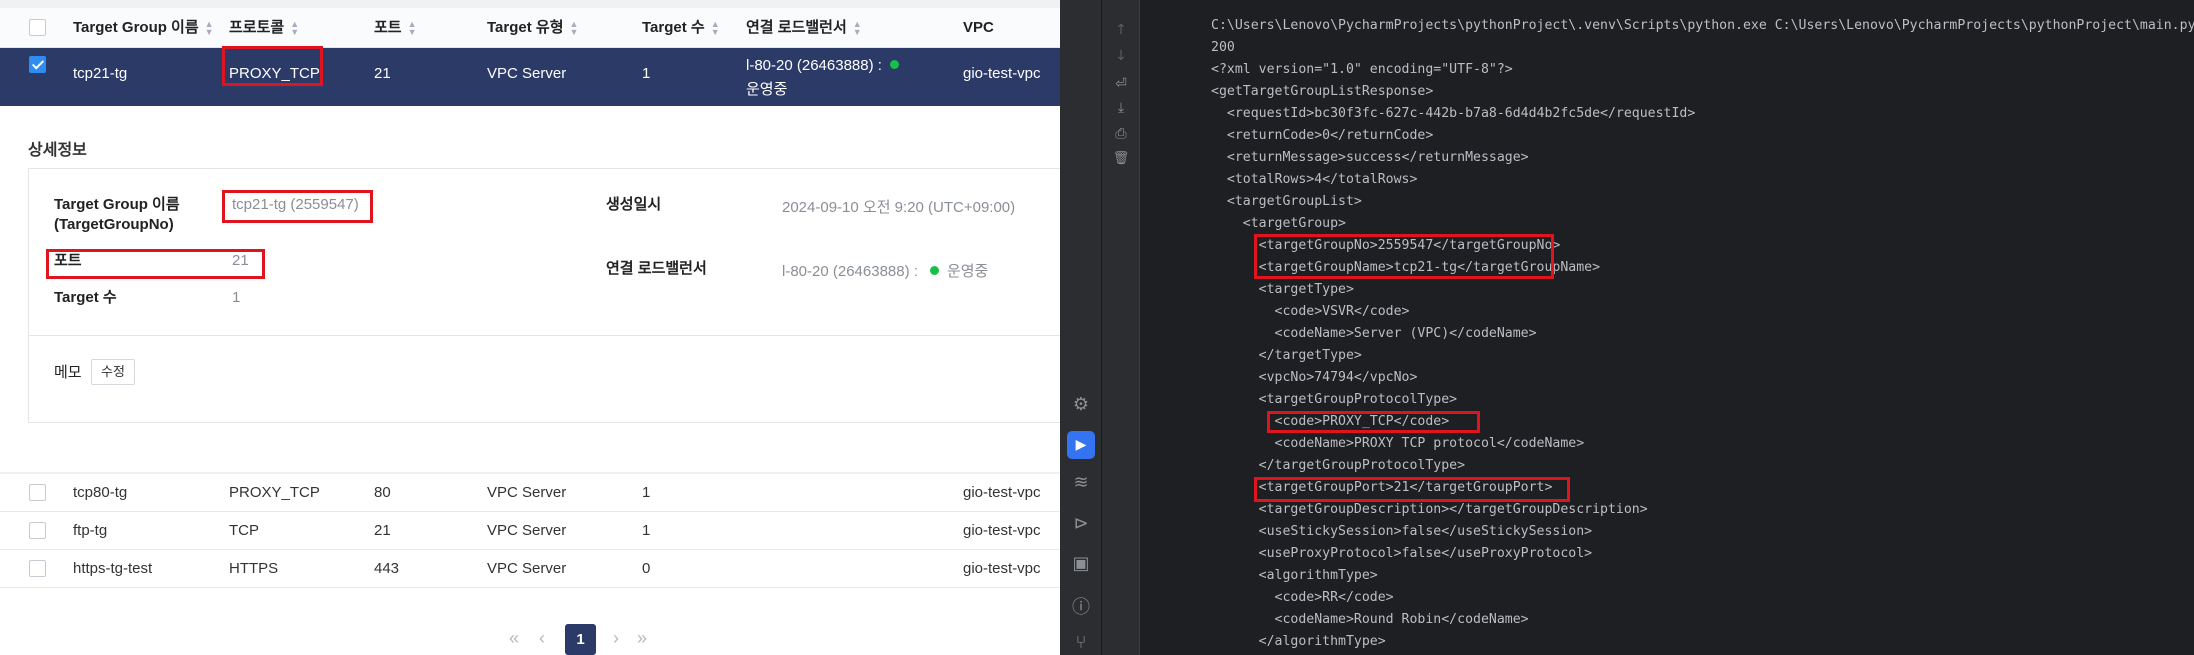 This screenshot has width=2194, height=655. Describe the element at coordinates (1121, 327) in the screenshot. I see `run-toolbar: ↑ ↓ ⏎ ⤓ ⎙ 🗑` at that location.